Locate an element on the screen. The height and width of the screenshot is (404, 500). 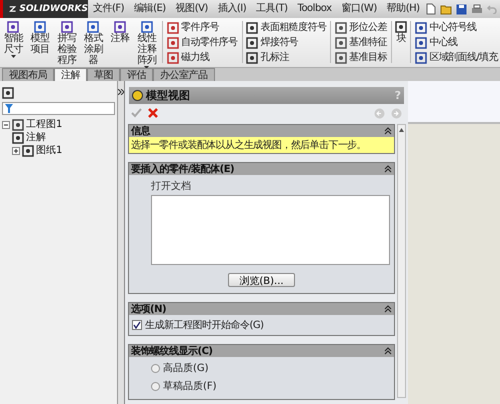
scrollbar is located at coordinates (401, 261).